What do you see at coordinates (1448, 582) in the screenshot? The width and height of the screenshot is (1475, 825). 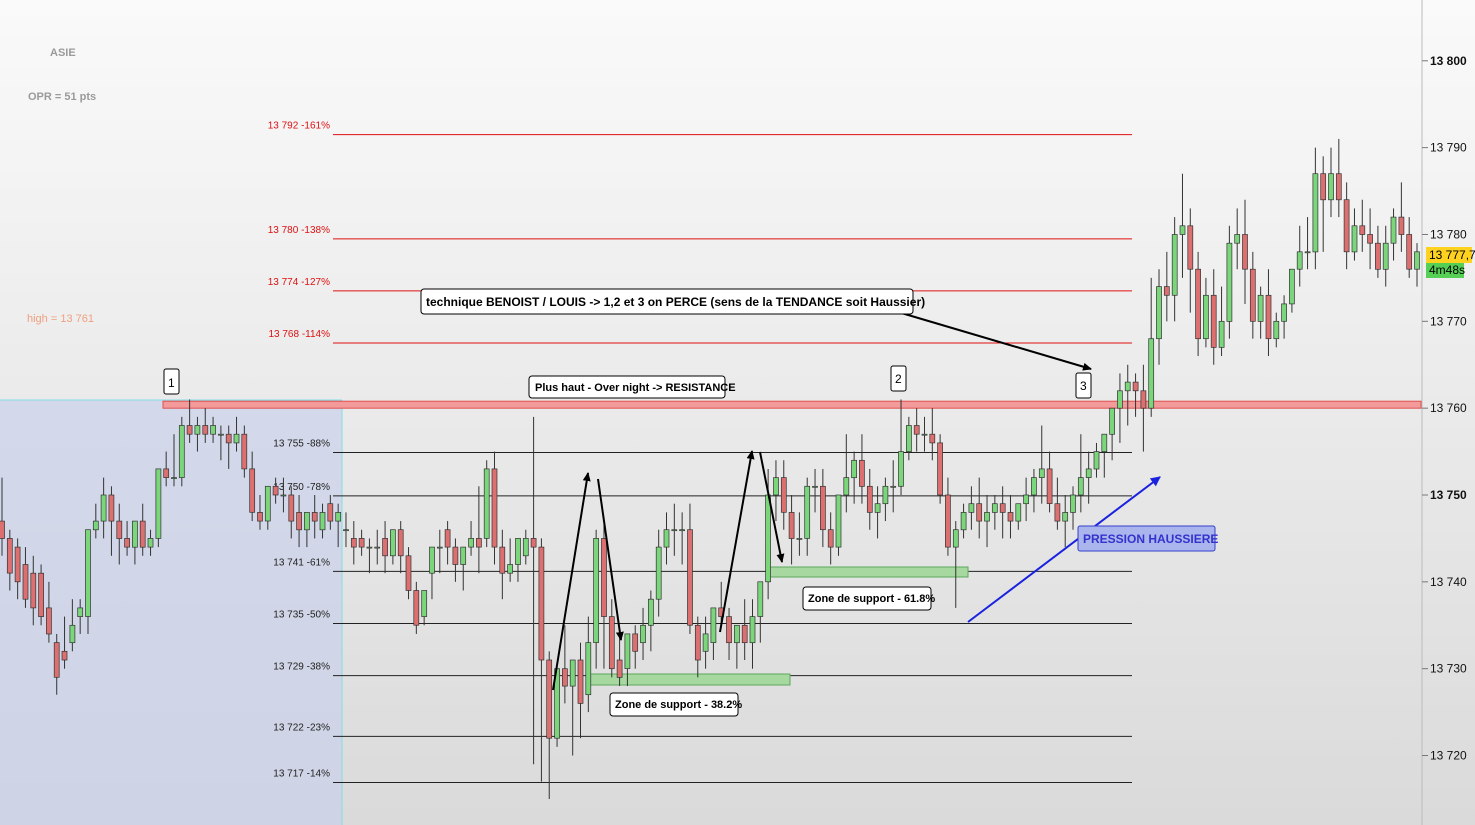 I see `y-tick-label-6: 13 740` at bounding box center [1448, 582].